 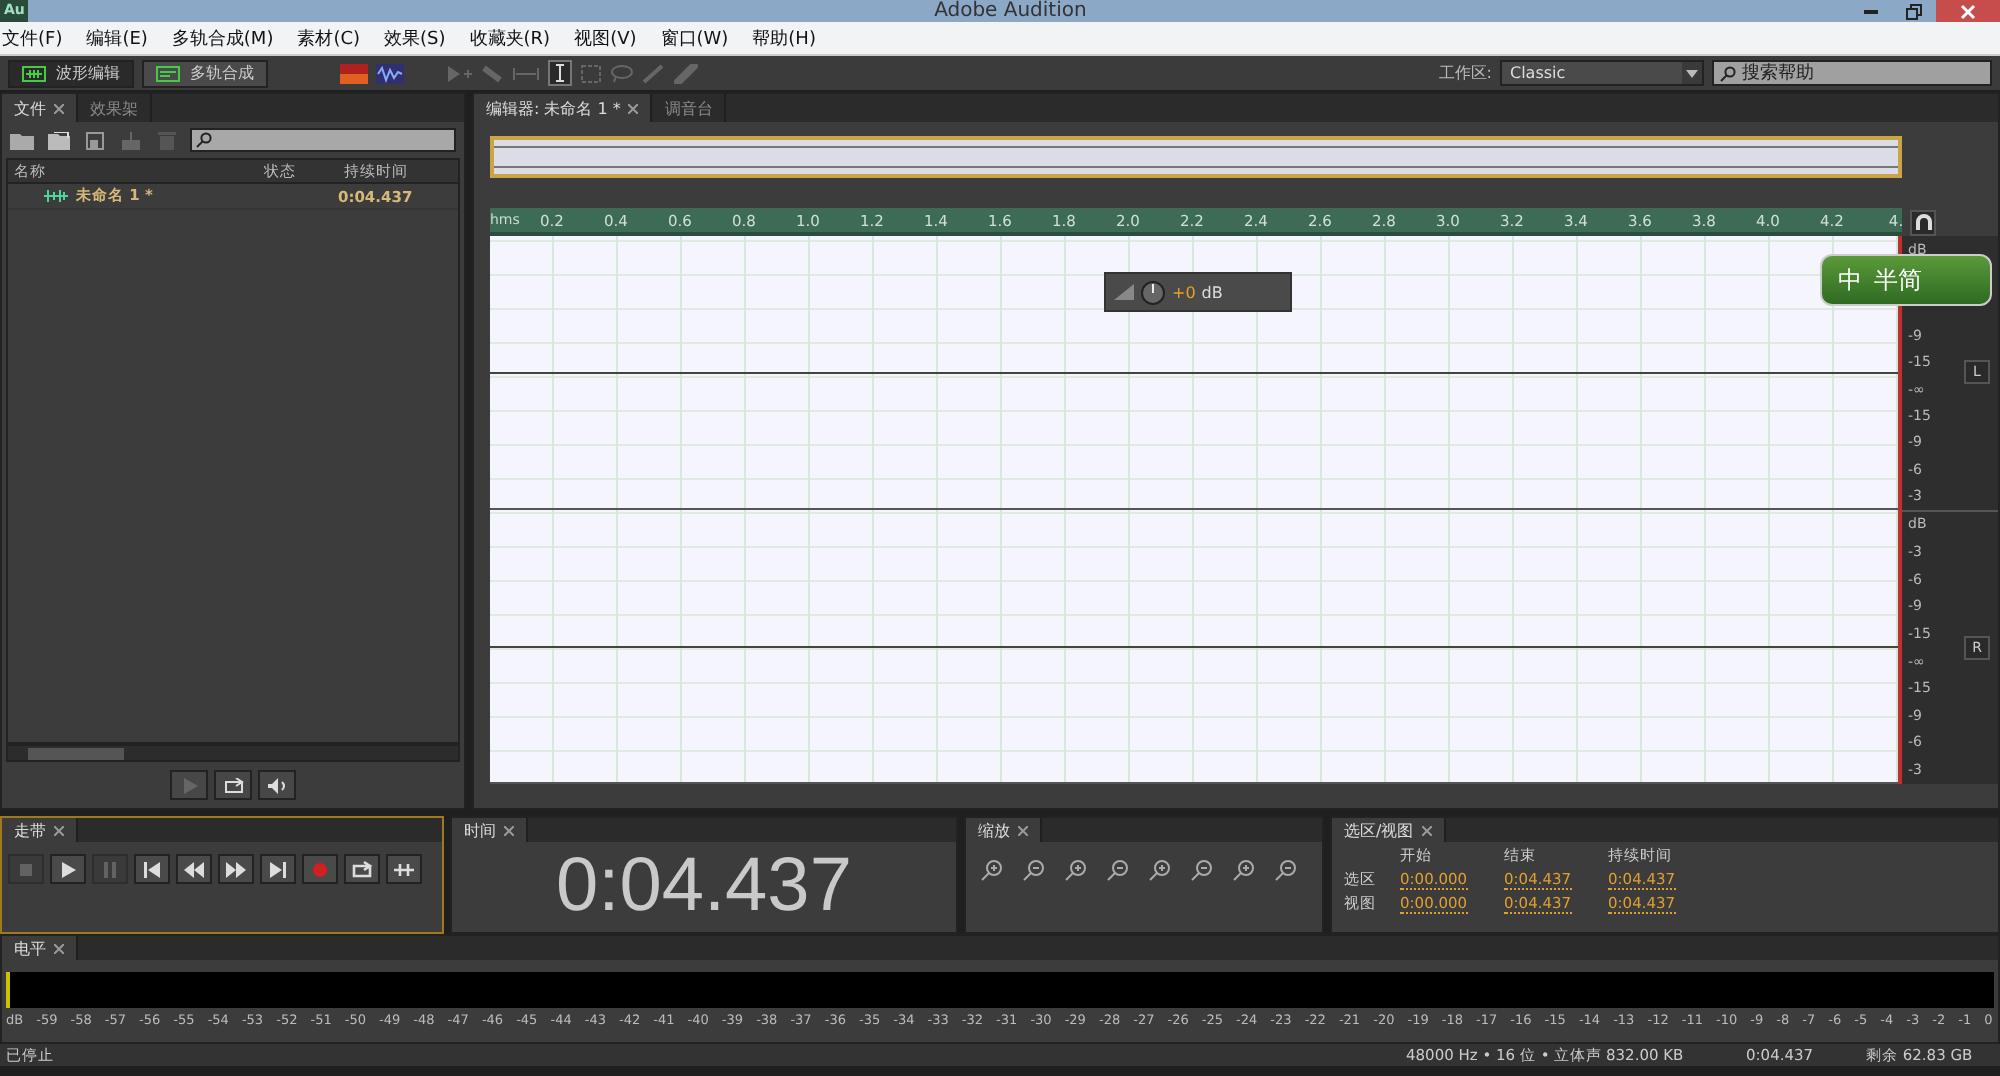 What do you see at coordinates (40, 830) in the screenshot?
I see `panel-tab: 走带` at bounding box center [40, 830].